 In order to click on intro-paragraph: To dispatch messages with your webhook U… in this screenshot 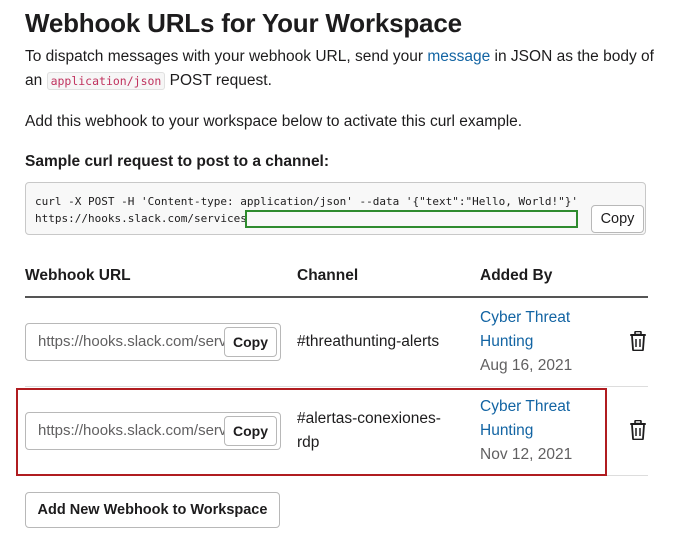, I will do `click(340, 69)`.